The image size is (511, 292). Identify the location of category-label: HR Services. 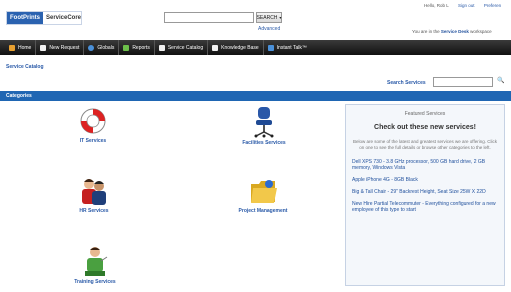
(94, 211).